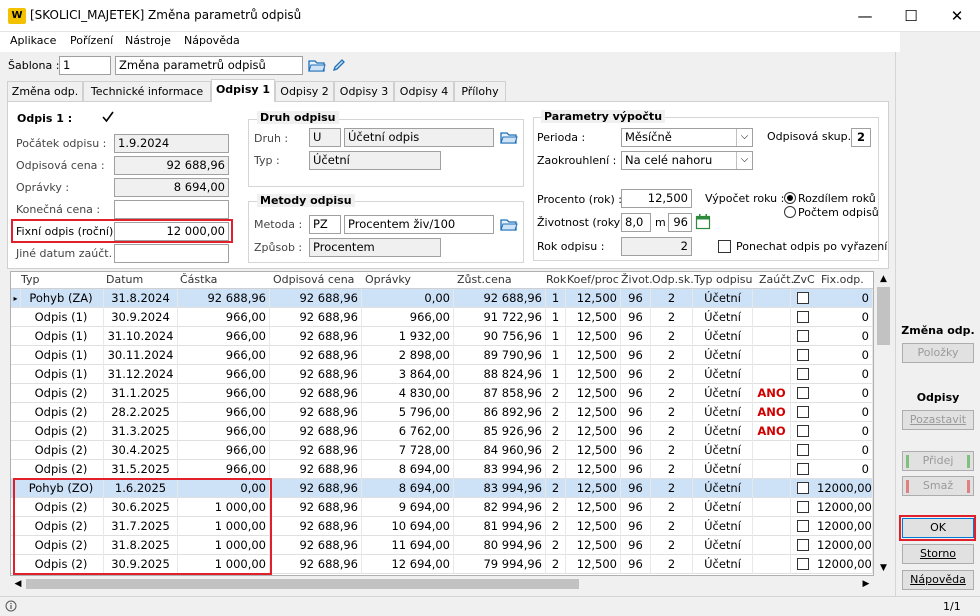 The width and height of the screenshot is (980, 616). What do you see at coordinates (680, 222) in the screenshot?
I see `mesice-field: 96` at bounding box center [680, 222].